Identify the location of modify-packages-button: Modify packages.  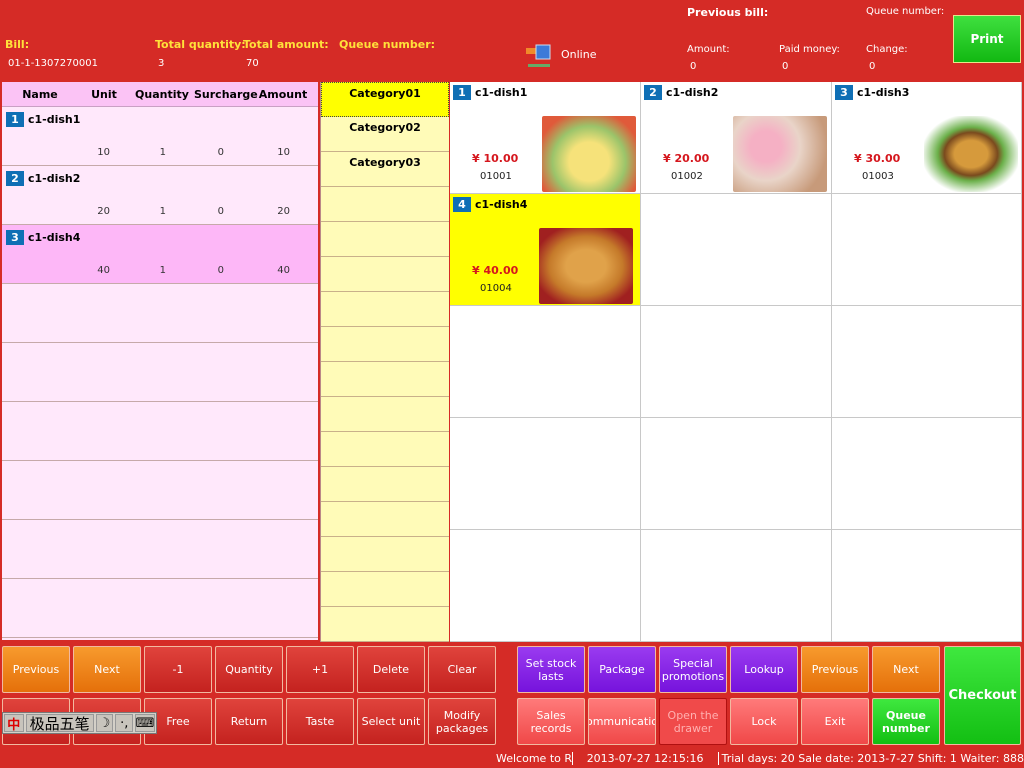
(462, 721).